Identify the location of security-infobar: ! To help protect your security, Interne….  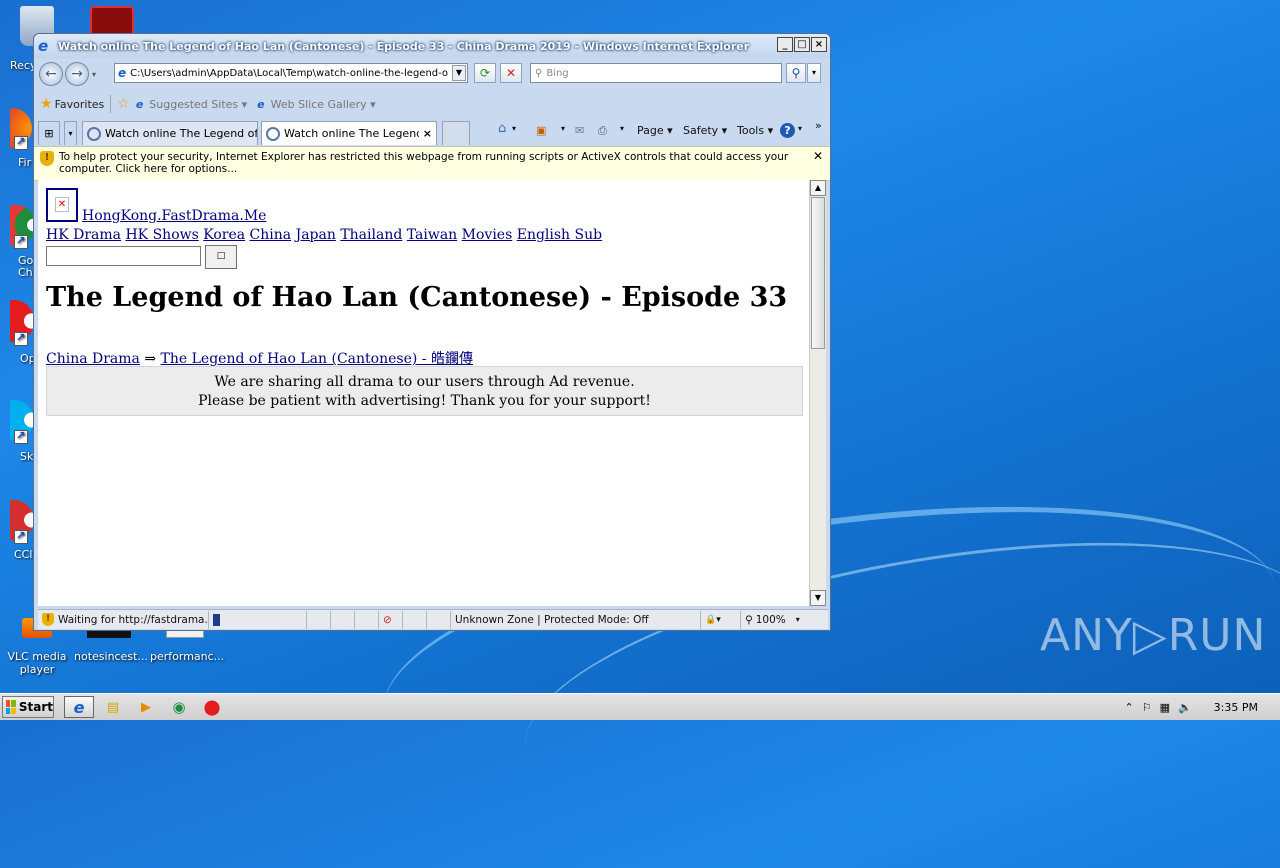
(432, 163).